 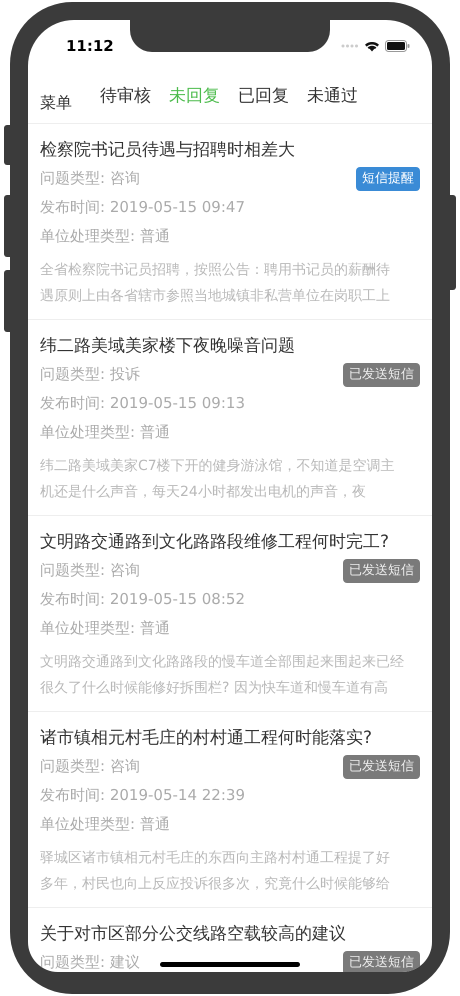 What do you see at coordinates (230, 346) in the screenshot?
I see `item-title: 纬二路美域美家楼下夜晚噪音问题` at bounding box center [230, 346].